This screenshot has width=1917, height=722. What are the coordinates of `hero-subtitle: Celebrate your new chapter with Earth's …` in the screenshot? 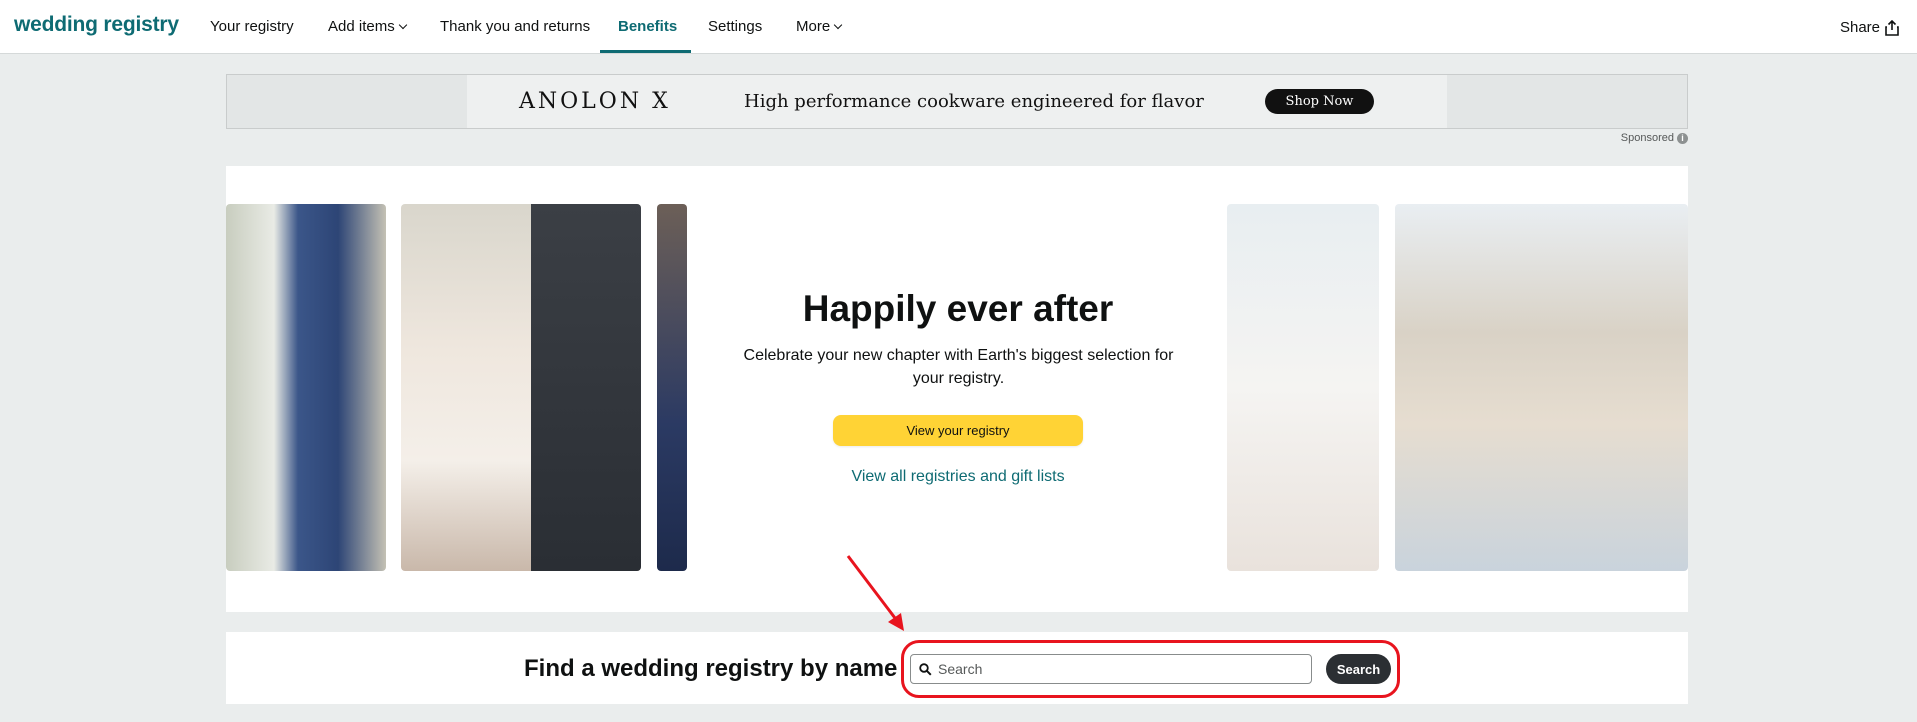 It's located at (958, 367).